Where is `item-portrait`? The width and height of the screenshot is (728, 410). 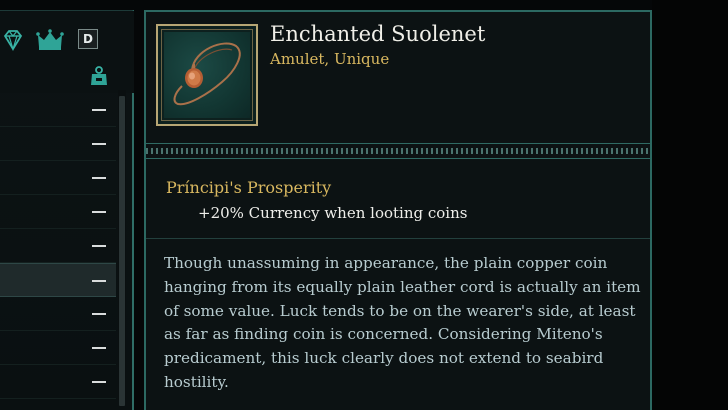 item-portrait is located at coordinates (207, 75).